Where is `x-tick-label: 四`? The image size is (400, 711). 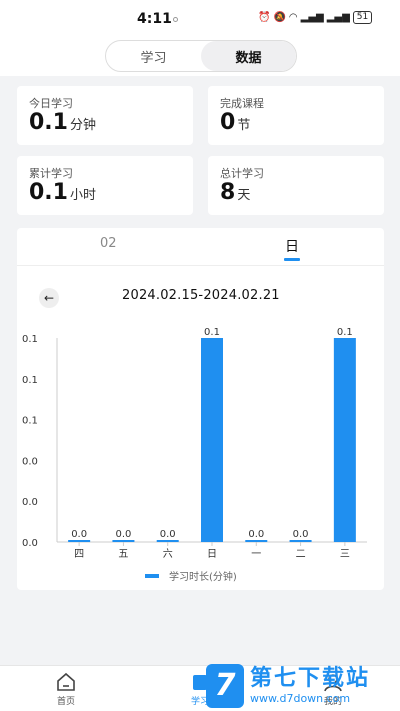 x-tick-label: 四 is located at coordinates (79, 554).